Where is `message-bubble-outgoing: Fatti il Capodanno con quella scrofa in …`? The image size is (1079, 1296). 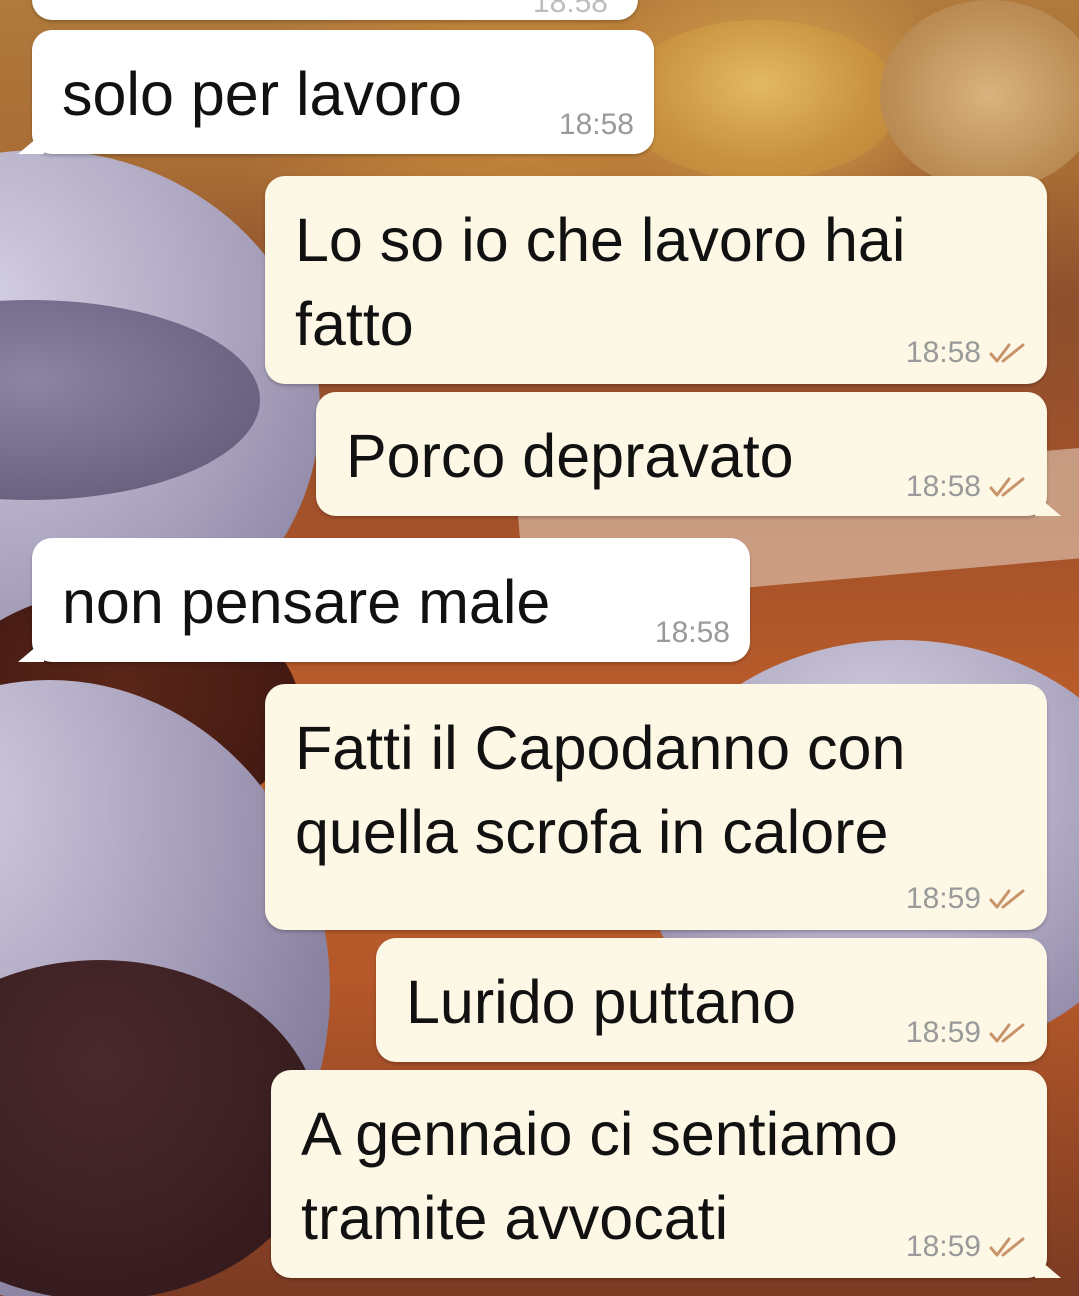 message-bubble-outgoing: Fatti il Capodanno con quella scrofa in … is located at coordinates (656, 807).